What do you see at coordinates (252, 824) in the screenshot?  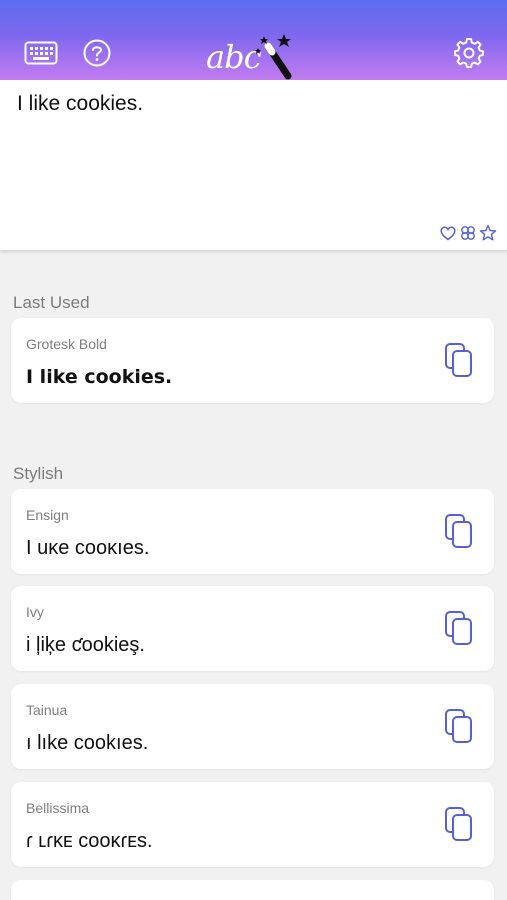 I see `font-card: Bellissima ɾ ʟɾĸᴇ ᴄᴏᴏĸɾᴇs.` at bounding box center [252, 824].